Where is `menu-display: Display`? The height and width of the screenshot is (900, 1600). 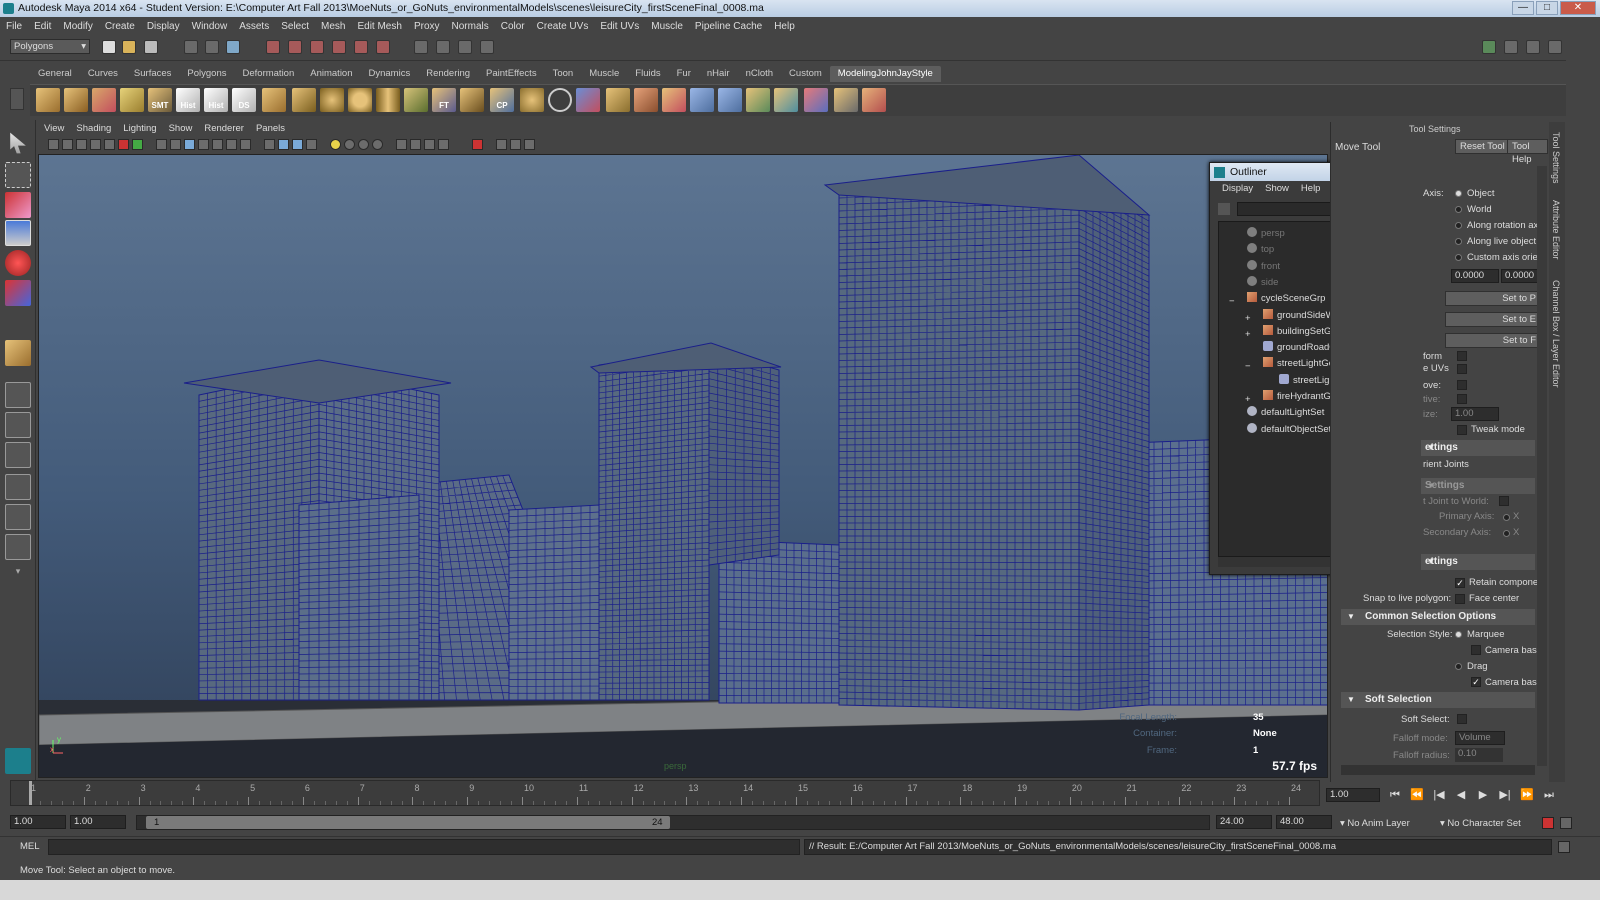
menu-display: Display is located at coordinates (163, 26).